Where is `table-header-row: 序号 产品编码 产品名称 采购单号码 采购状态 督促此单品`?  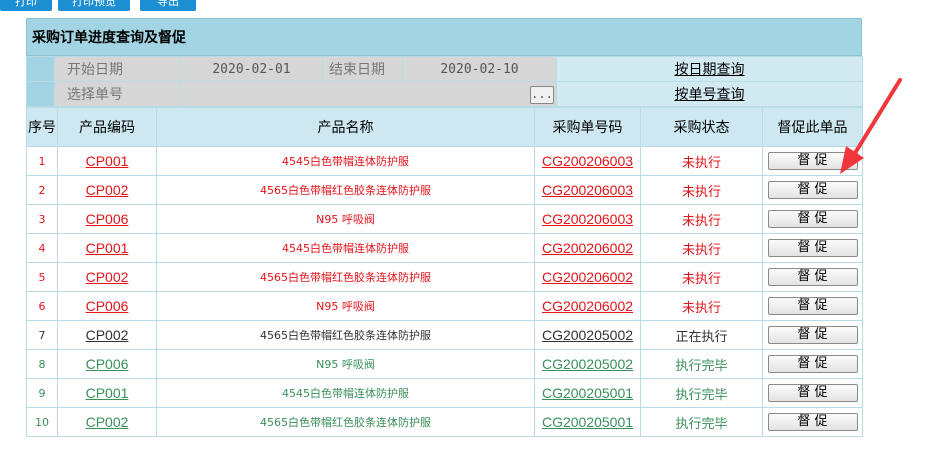
table-header-row: 序号 产品编码 产品名称 采购单号码 采购状态 督促此单品 is located at coordinates (444, 127).